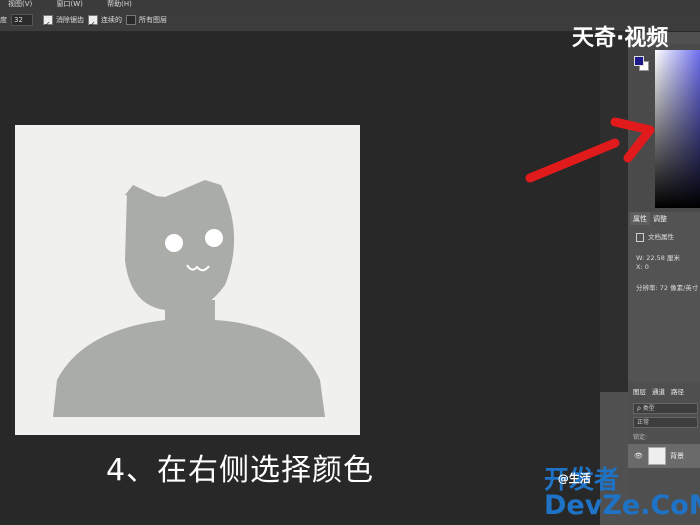  What do you see at coordinates (620, 38) in the screenshot?
I see `brand-watermark: 天奇·视频` at bounding box center [620, 38].